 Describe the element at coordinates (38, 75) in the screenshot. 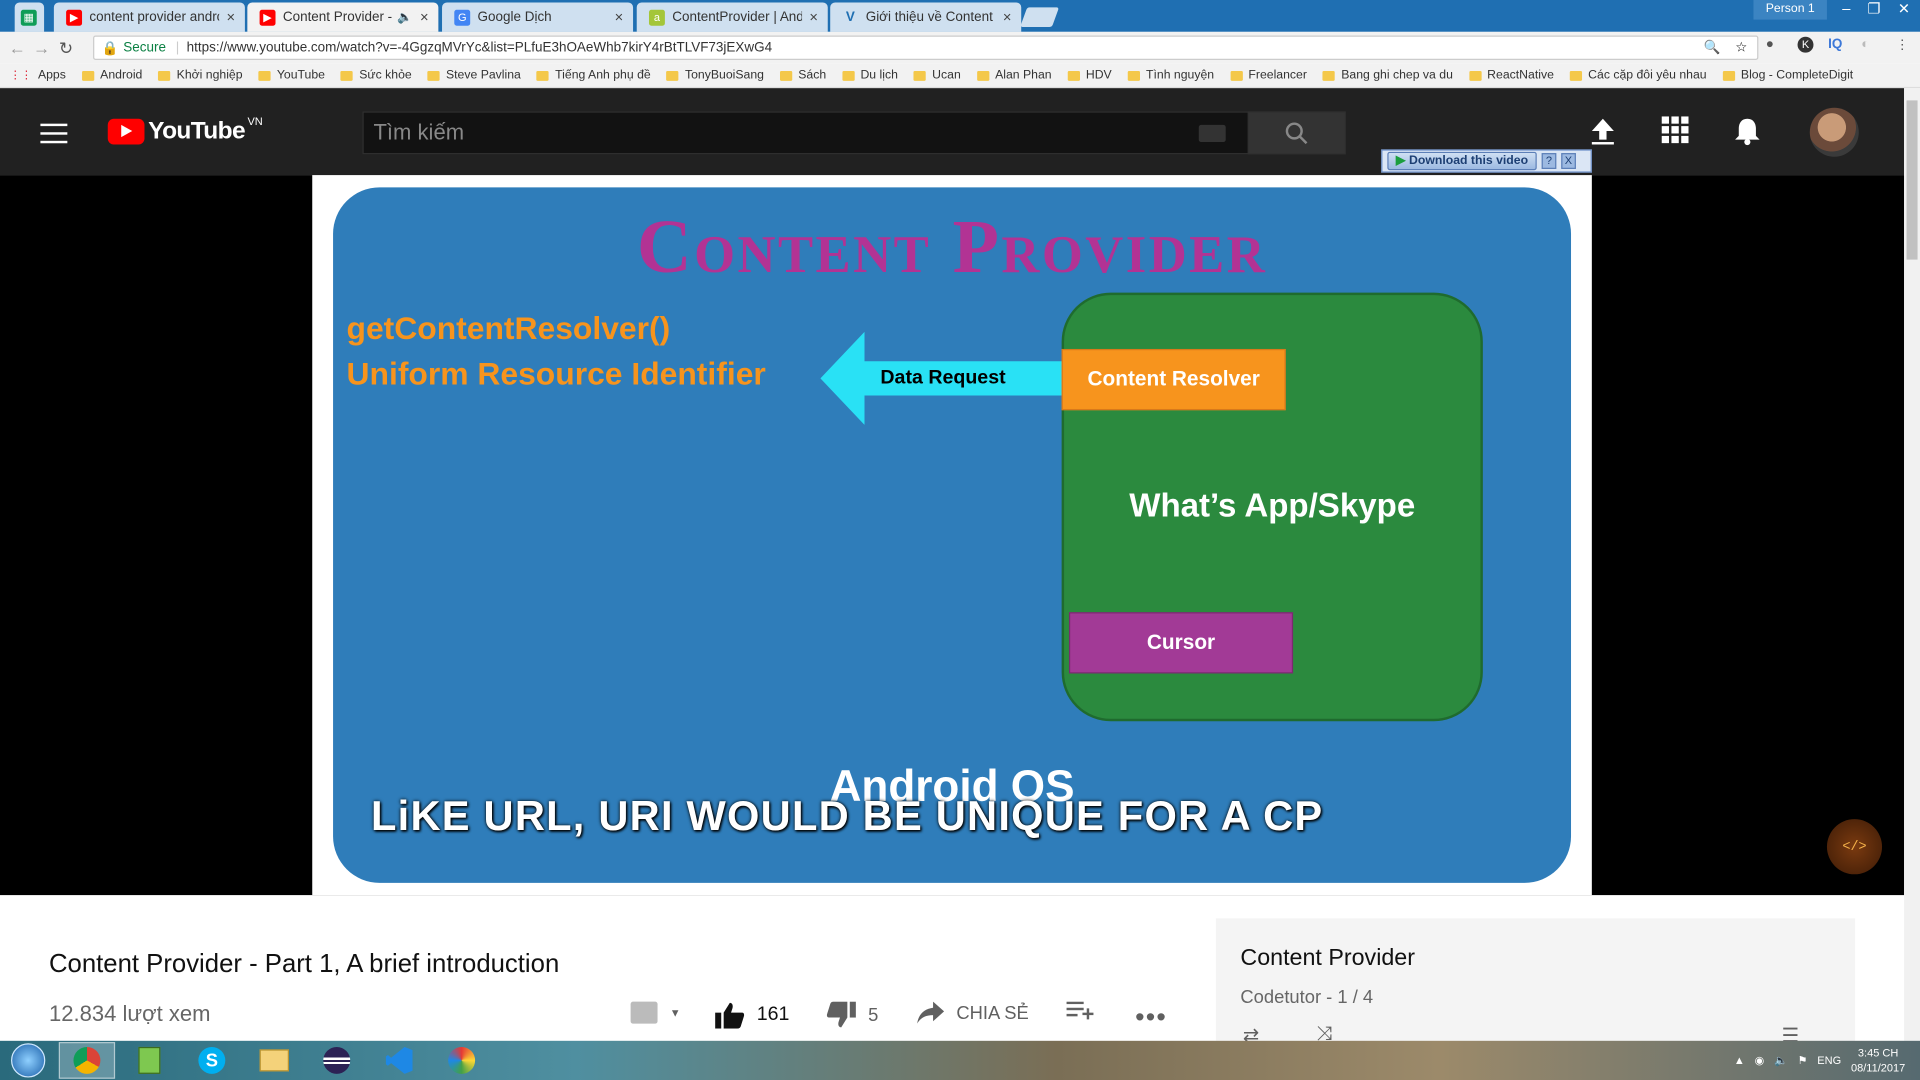

I see `bookmark-apps: ⋮⋮ Apps` at that location.